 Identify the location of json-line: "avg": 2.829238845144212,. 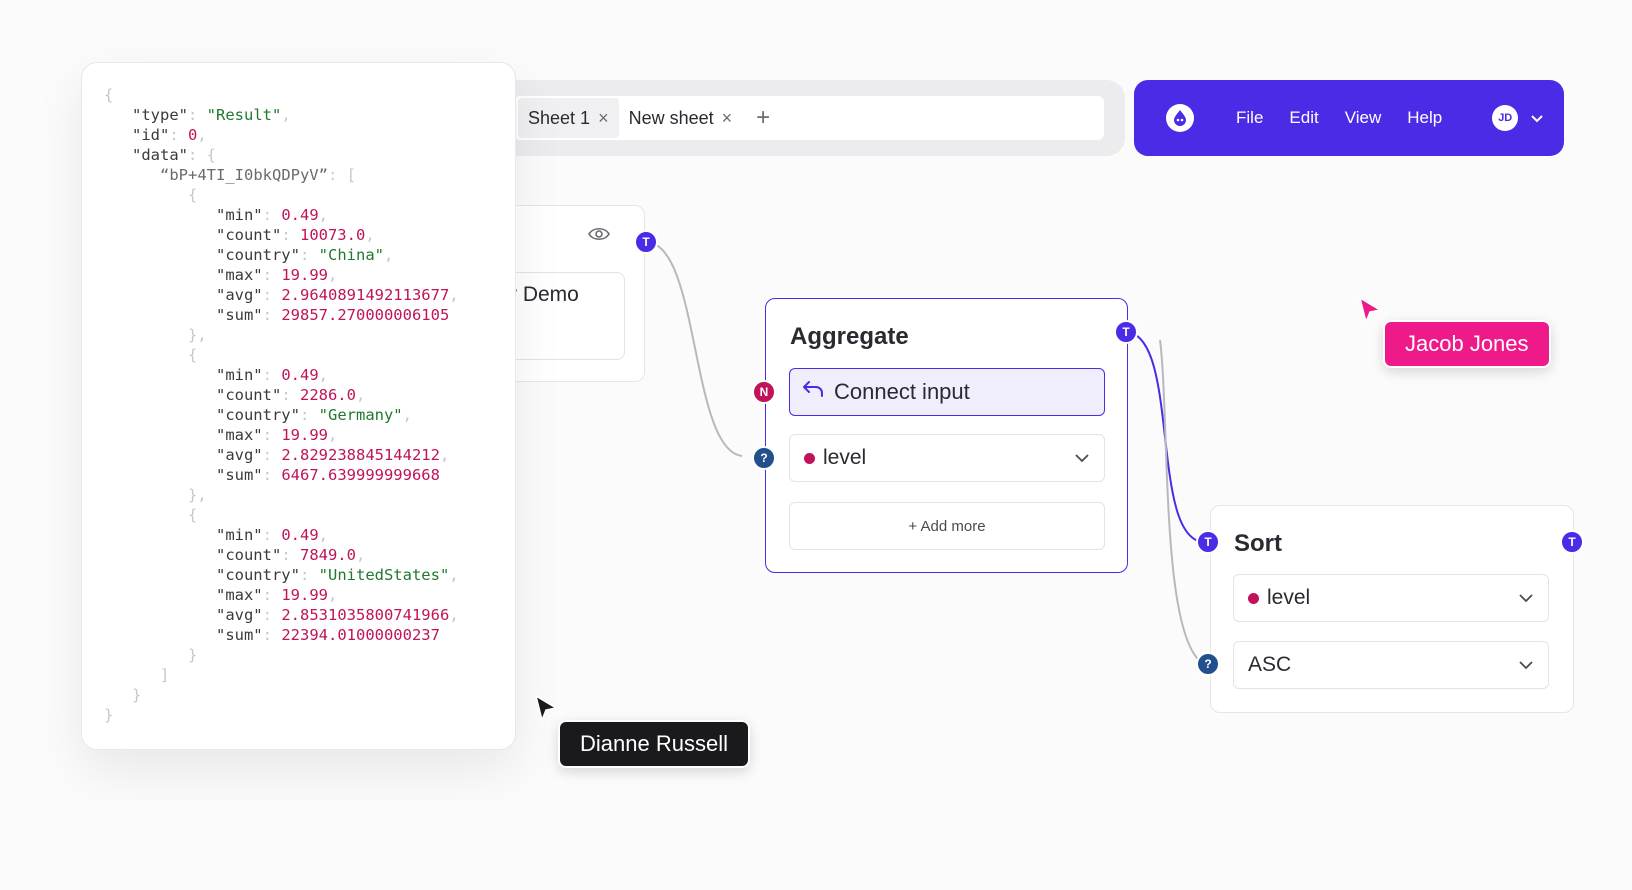
(309, 455).